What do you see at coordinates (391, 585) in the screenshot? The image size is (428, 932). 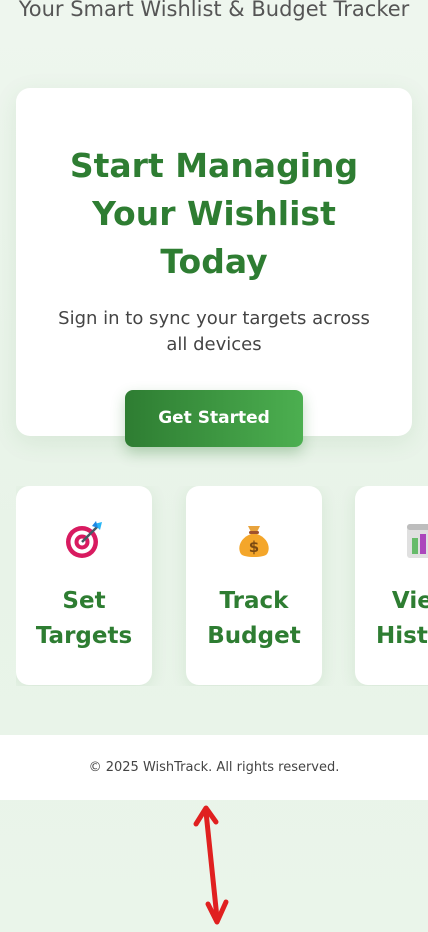 I see `feature-card-view-history: View History` at bounding box center [391, 585].